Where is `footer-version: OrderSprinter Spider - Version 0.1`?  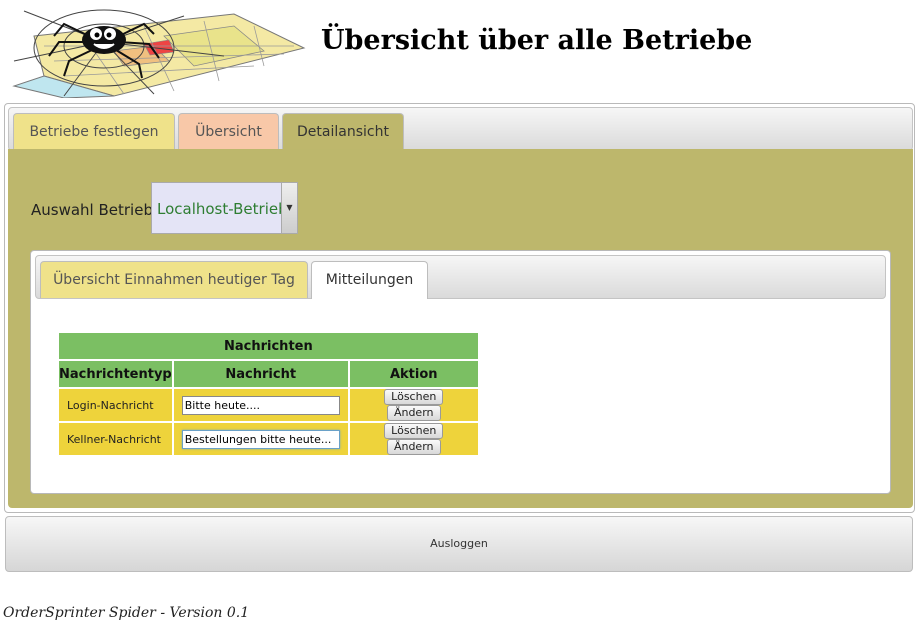 footer-version: OrderSprinter Spider - Version 0.1 is located at coordinates (126, 613).